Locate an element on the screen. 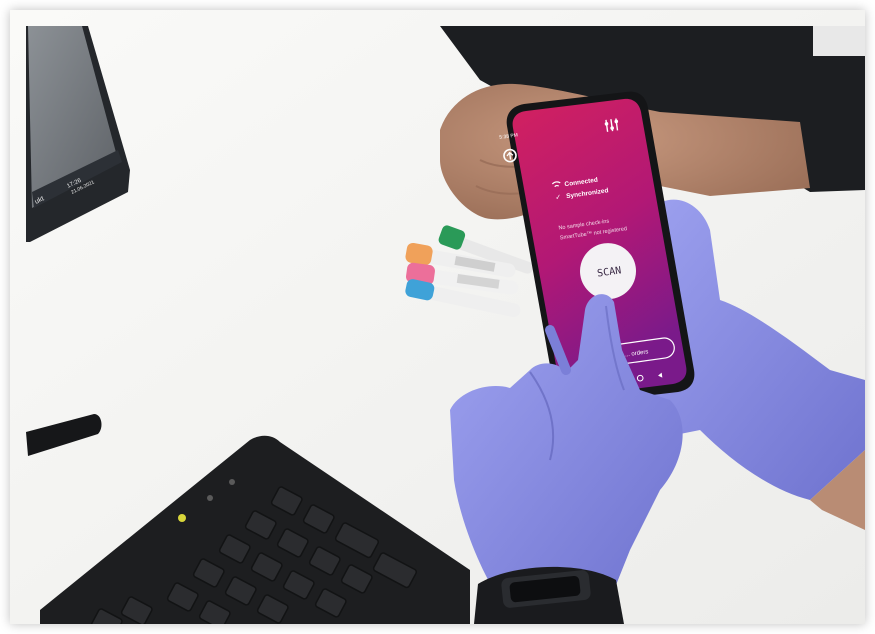 The width and height of the screenshot is (875, 634). background-wall is located at coordinates (839, 41).